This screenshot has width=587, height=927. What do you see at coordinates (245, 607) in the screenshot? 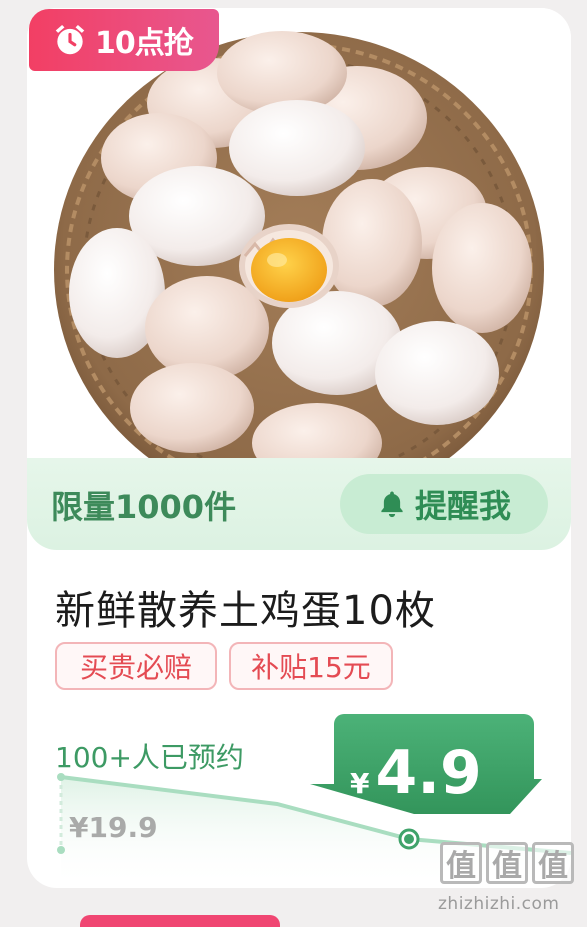
I see `product-title: 新鲜散养土鸡蛋10枚` at bounding box center [245, 607].